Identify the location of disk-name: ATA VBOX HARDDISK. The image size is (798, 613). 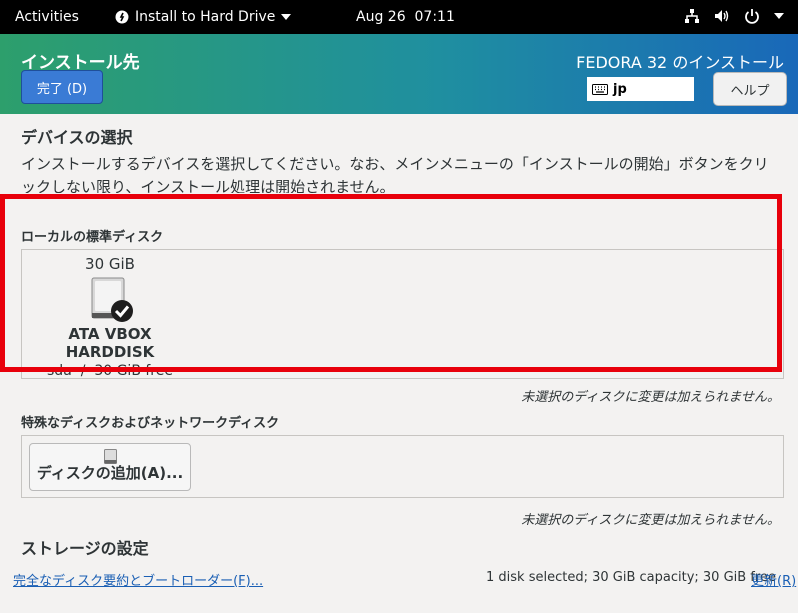
(110, 343).